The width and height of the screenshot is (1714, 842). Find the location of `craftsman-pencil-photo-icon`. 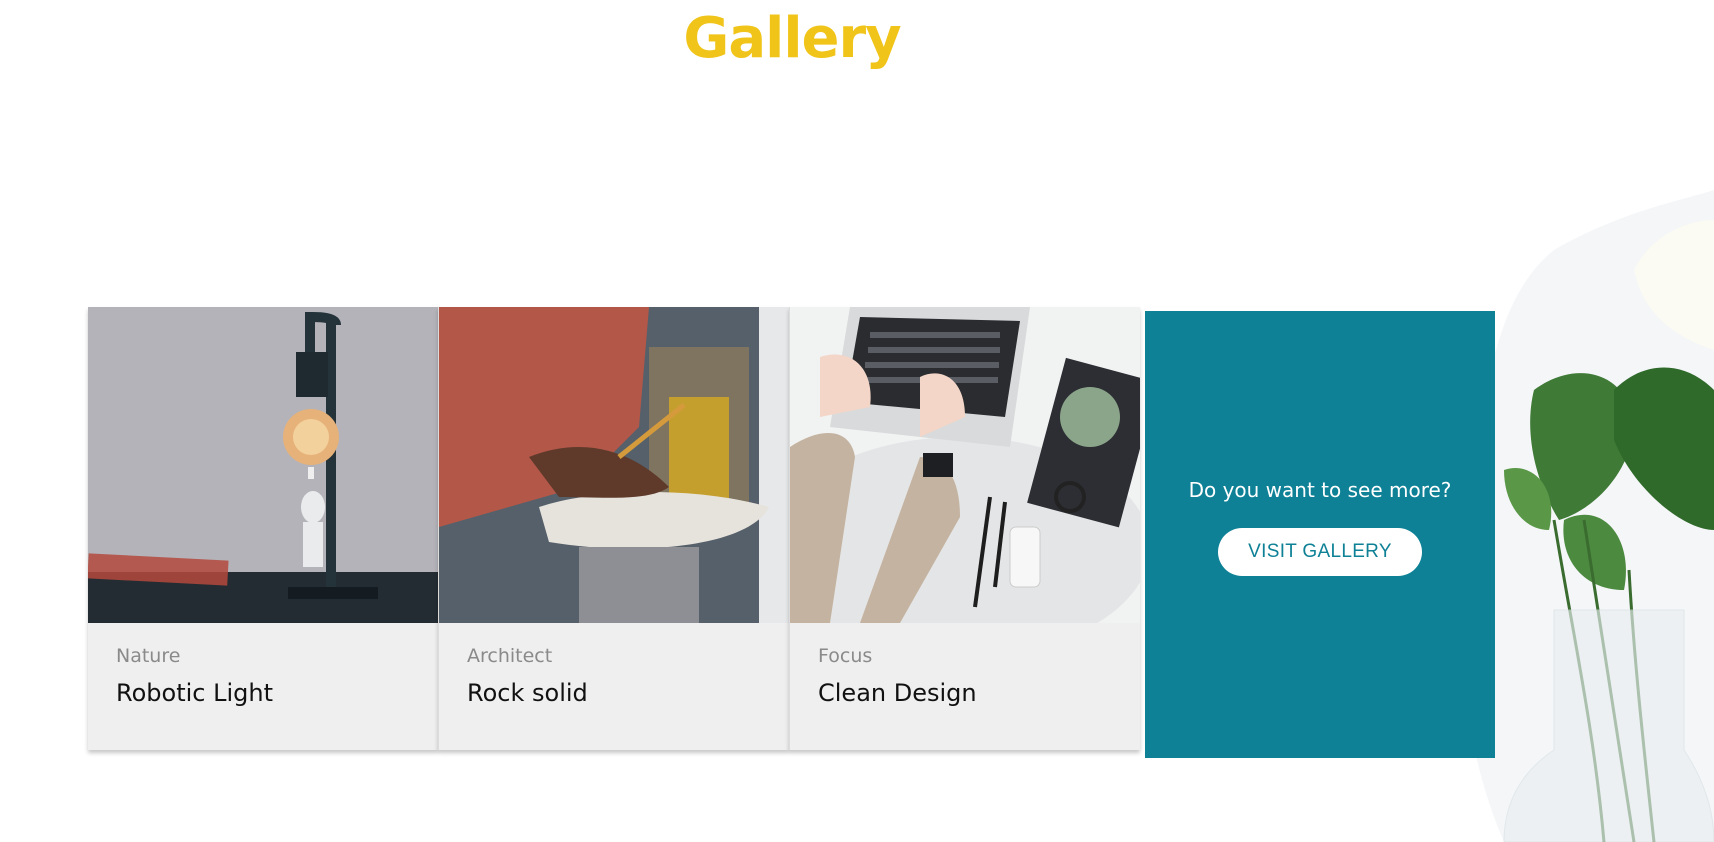

craftsman-pencil-photo-icon is located at coordinates (614, 465).